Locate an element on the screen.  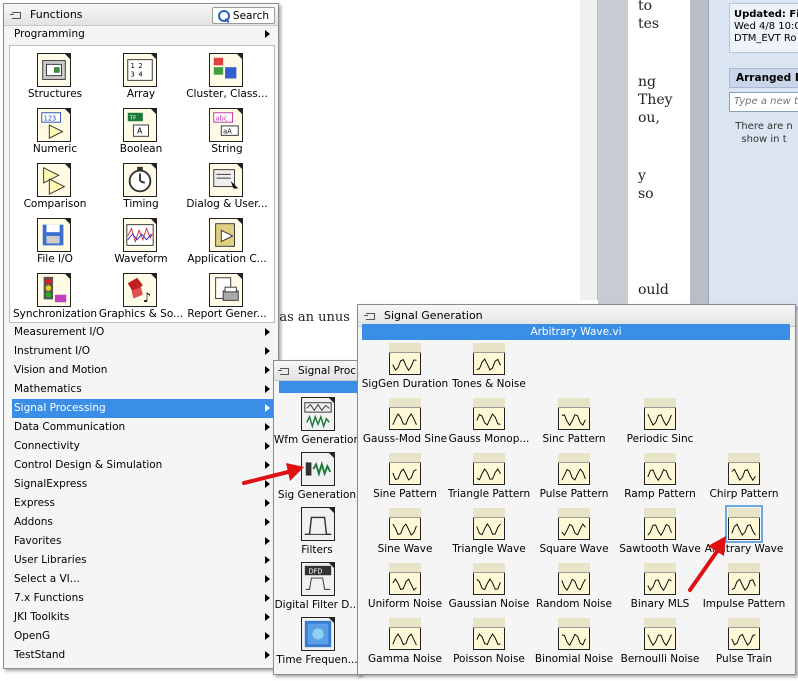
palette-tile-numeric: 123 Numeric is located at coordinates (55, 134).